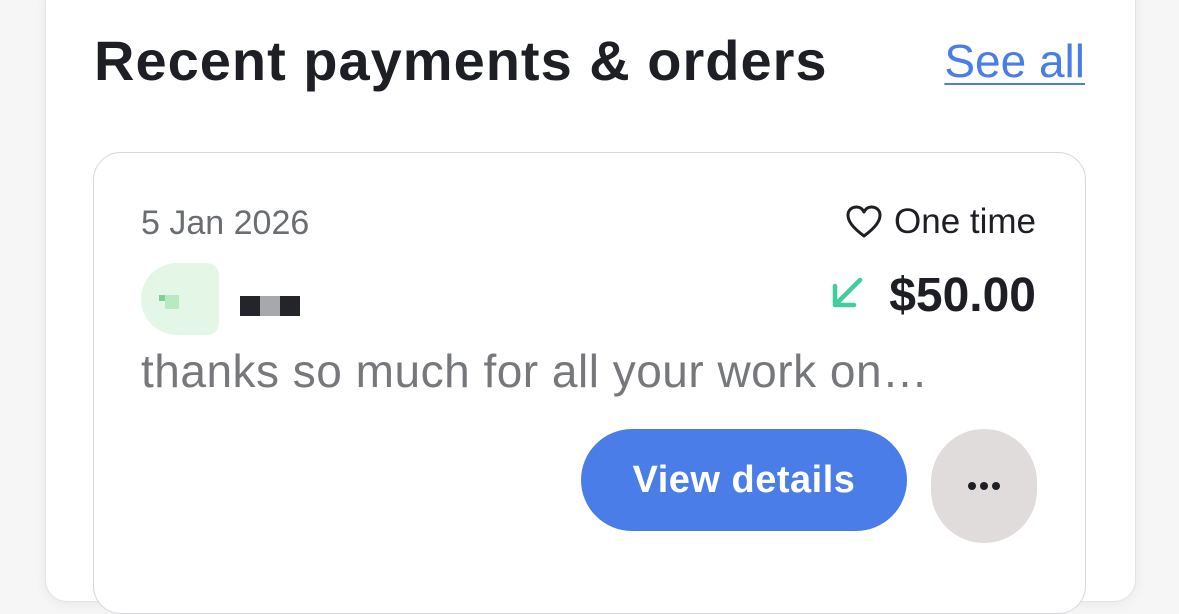 The height and width of the screenshot is (614, 1179). Describe the element at coordinates (864, 222) in the screenshot. I see `heart-outline-icon` at that location.